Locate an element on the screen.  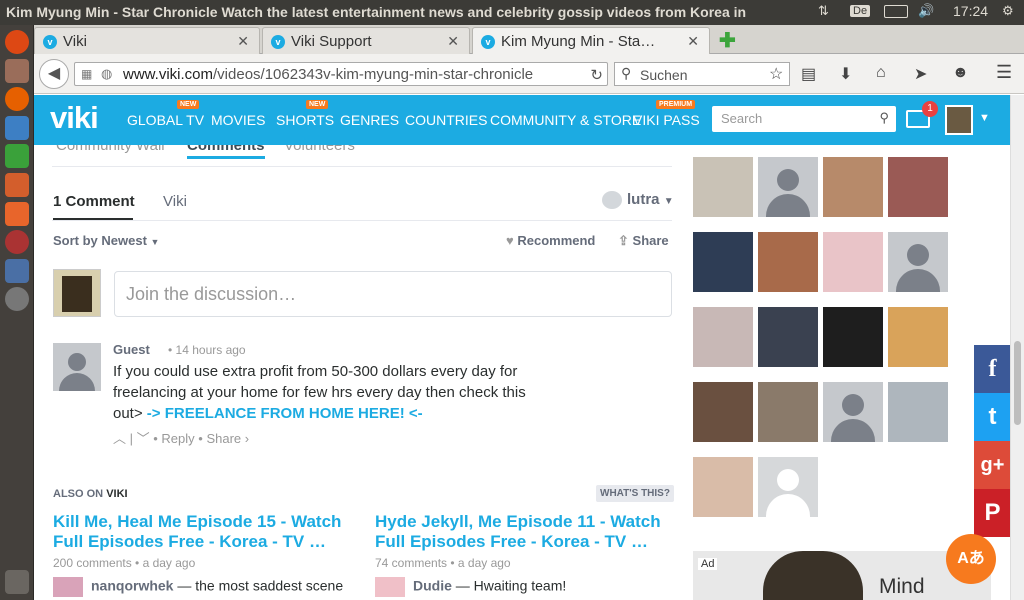
nav-global-tv: NEW GLOBAL TV is located at coordinates (165, 114).